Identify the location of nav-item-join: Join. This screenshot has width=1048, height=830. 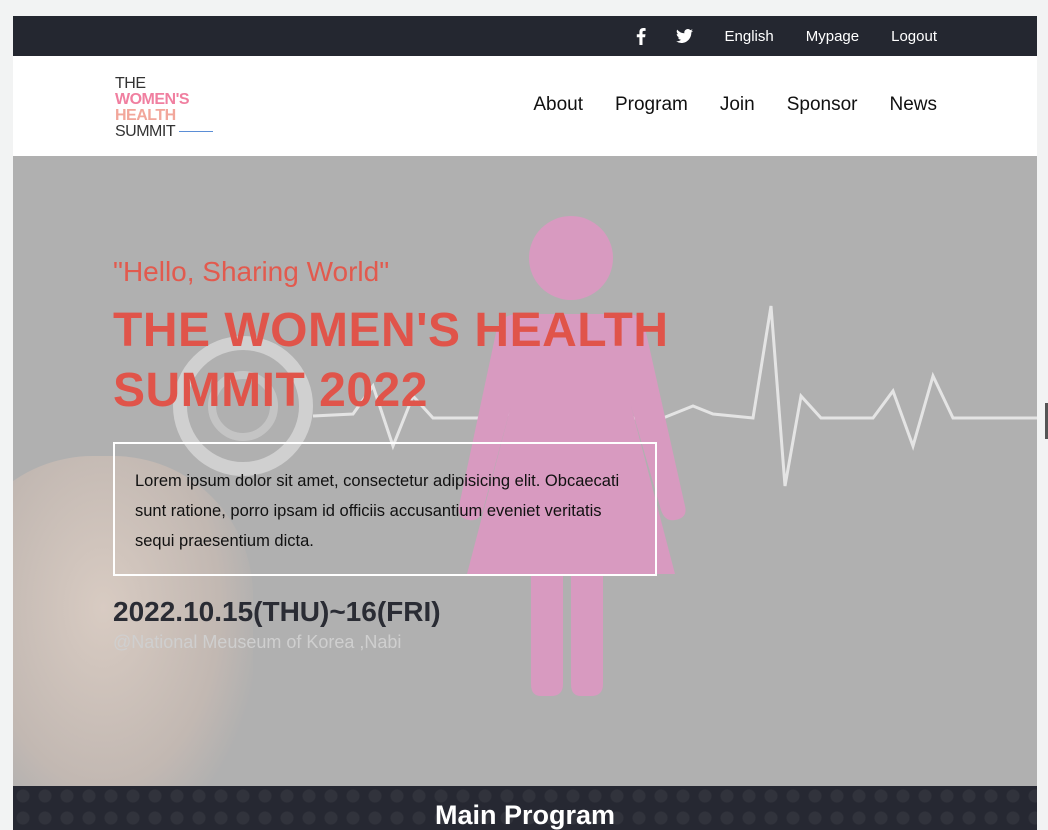
(737, 105).